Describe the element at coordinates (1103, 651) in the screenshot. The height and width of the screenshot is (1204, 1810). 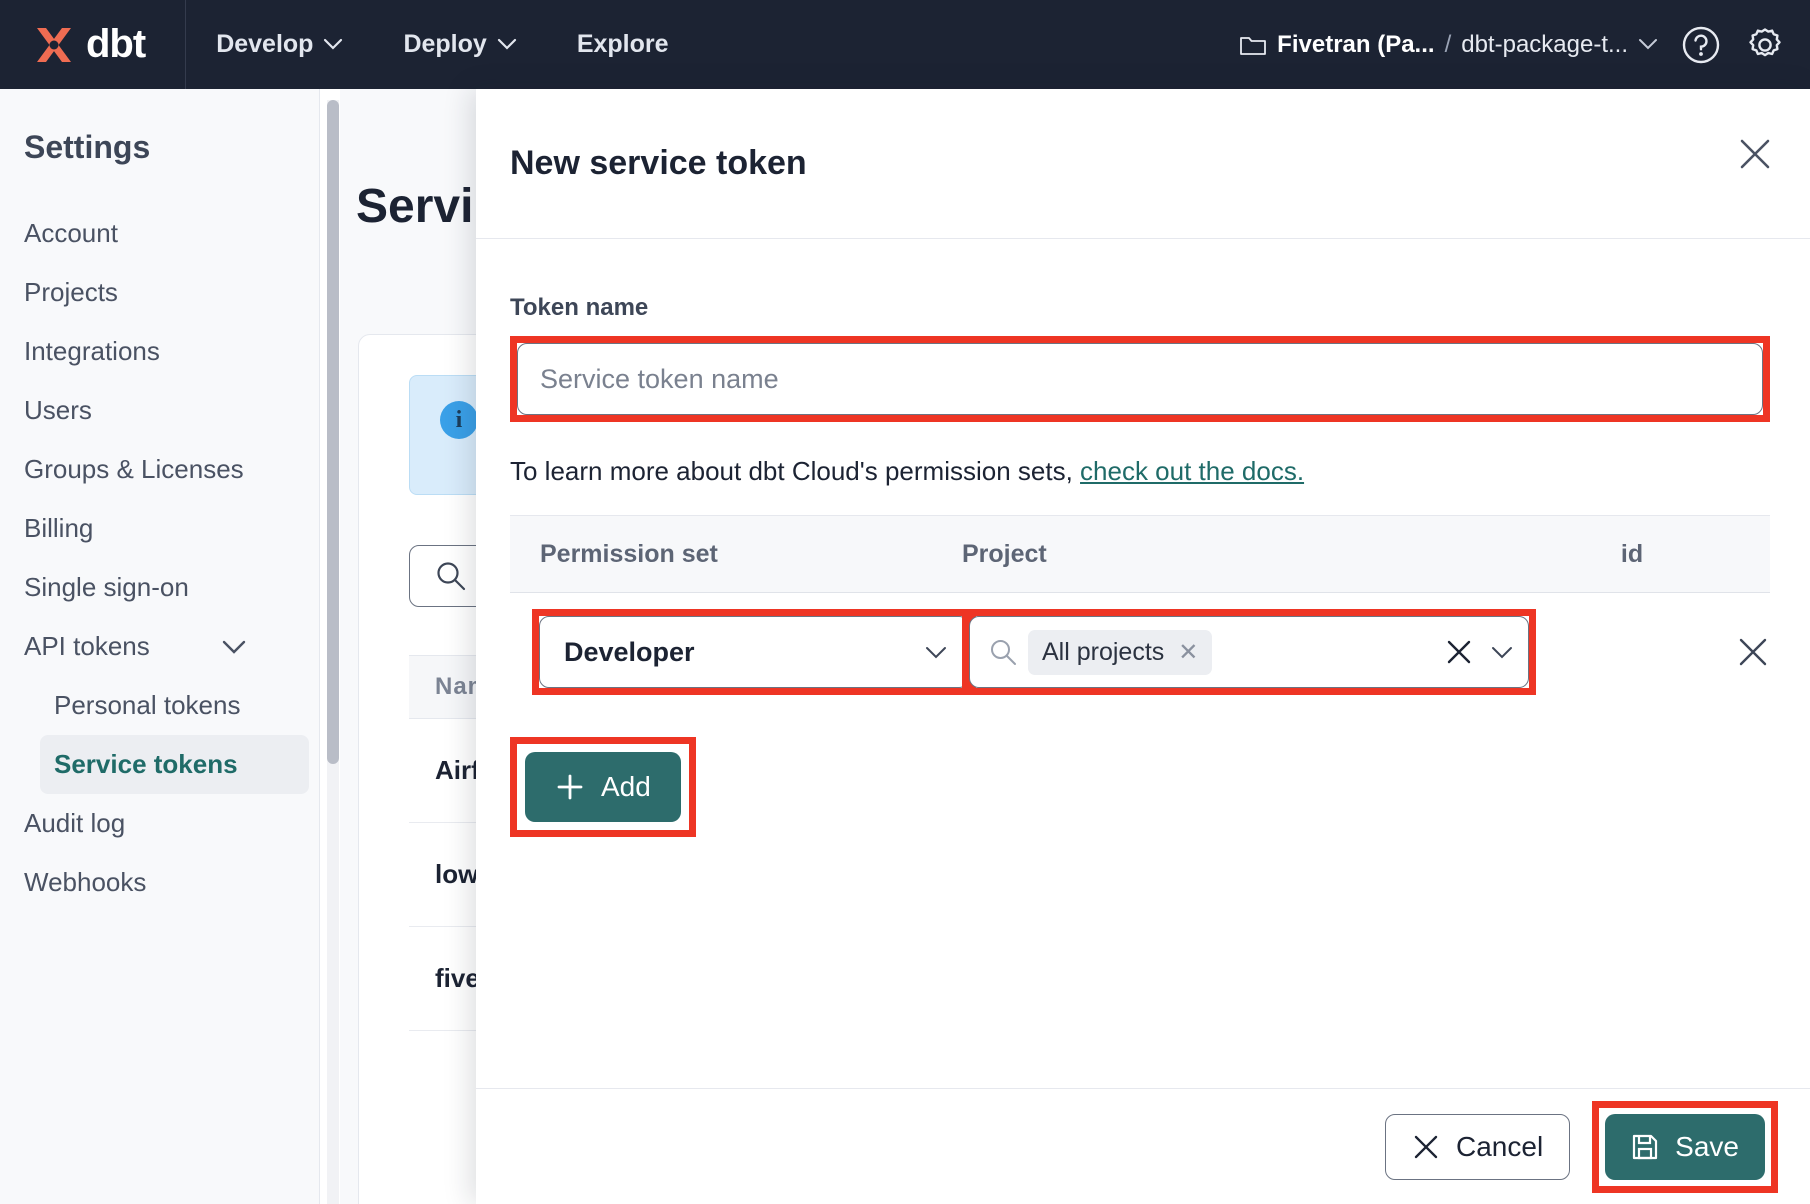
I see `project-chip-label: All projects` at that location.